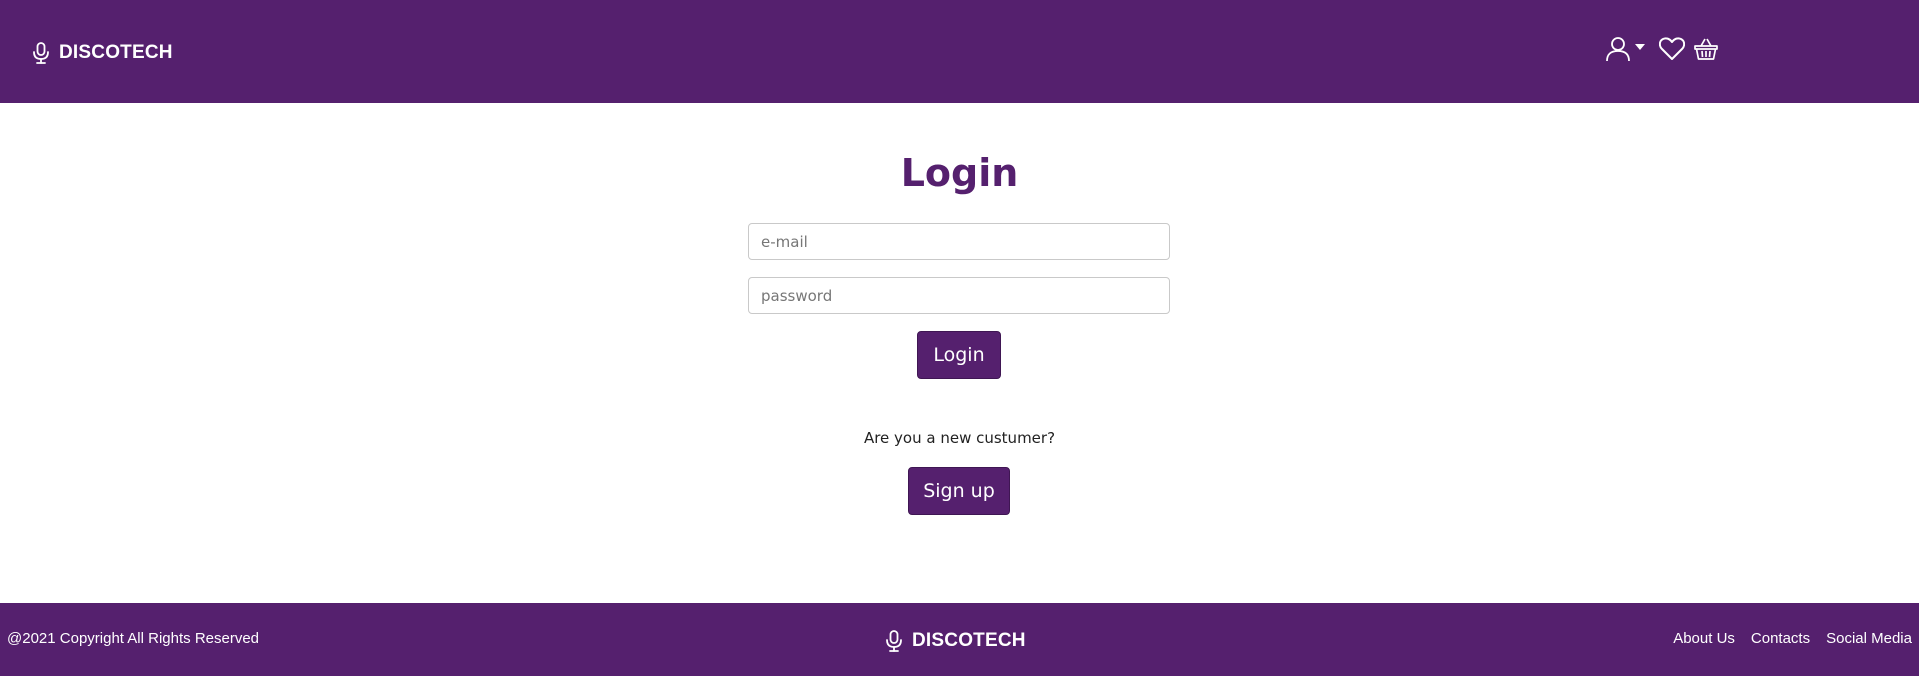 This screenshot has width=1919, height=676. Describe the element at coordinates (116, 52) in the screenshot. I see `brand-name: DISCOTECH` at that location.